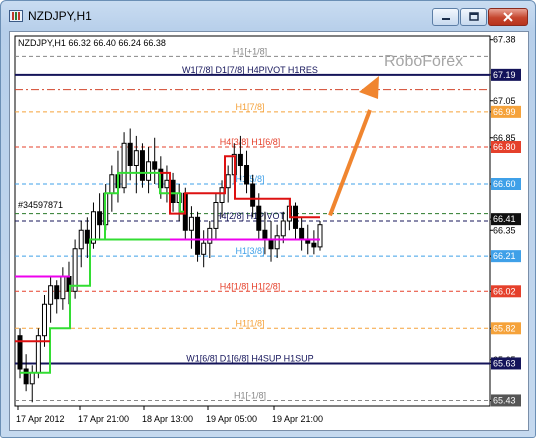 This screenshot has width=536, height=438. What do you see at coordinates (297, 419) in the screenshot?
I see `time-label: 19 Apr 21:00` at bounding box center [297, 419].